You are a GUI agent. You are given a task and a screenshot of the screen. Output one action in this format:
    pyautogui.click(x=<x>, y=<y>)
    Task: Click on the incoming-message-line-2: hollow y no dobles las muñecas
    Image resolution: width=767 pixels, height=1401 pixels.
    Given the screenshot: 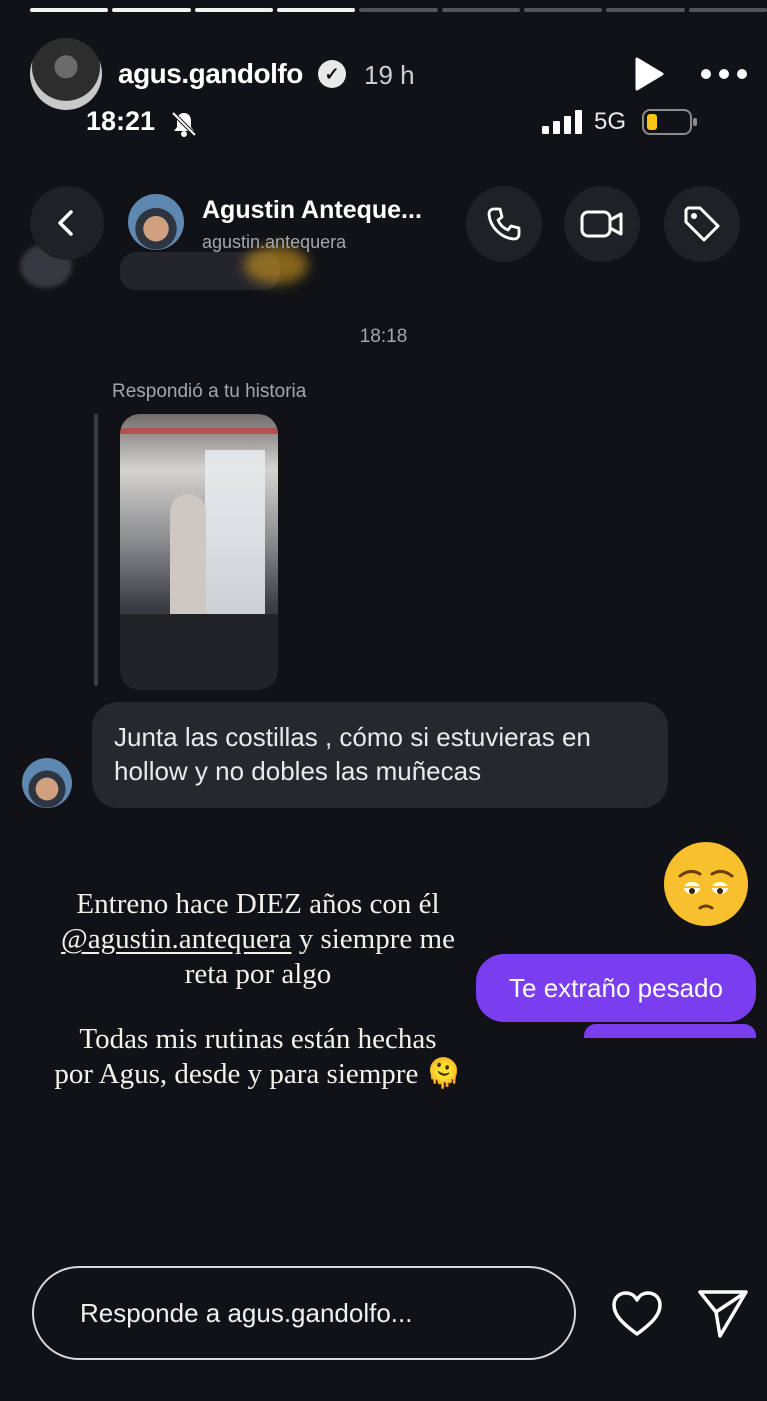 What is the action you would take?
    pyautogui.click(x=298, y=771)
    